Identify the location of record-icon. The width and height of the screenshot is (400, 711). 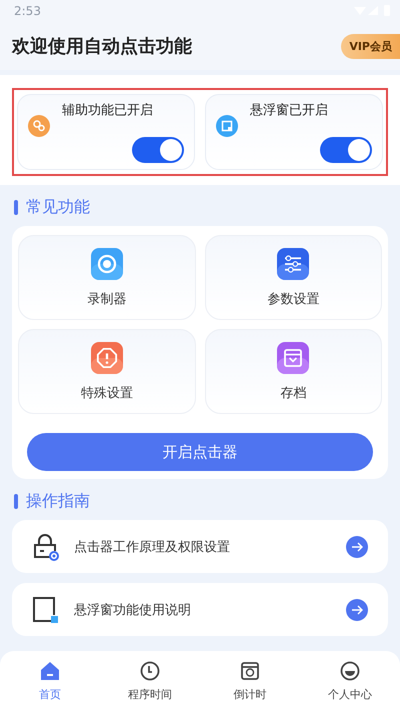
(106, 264).